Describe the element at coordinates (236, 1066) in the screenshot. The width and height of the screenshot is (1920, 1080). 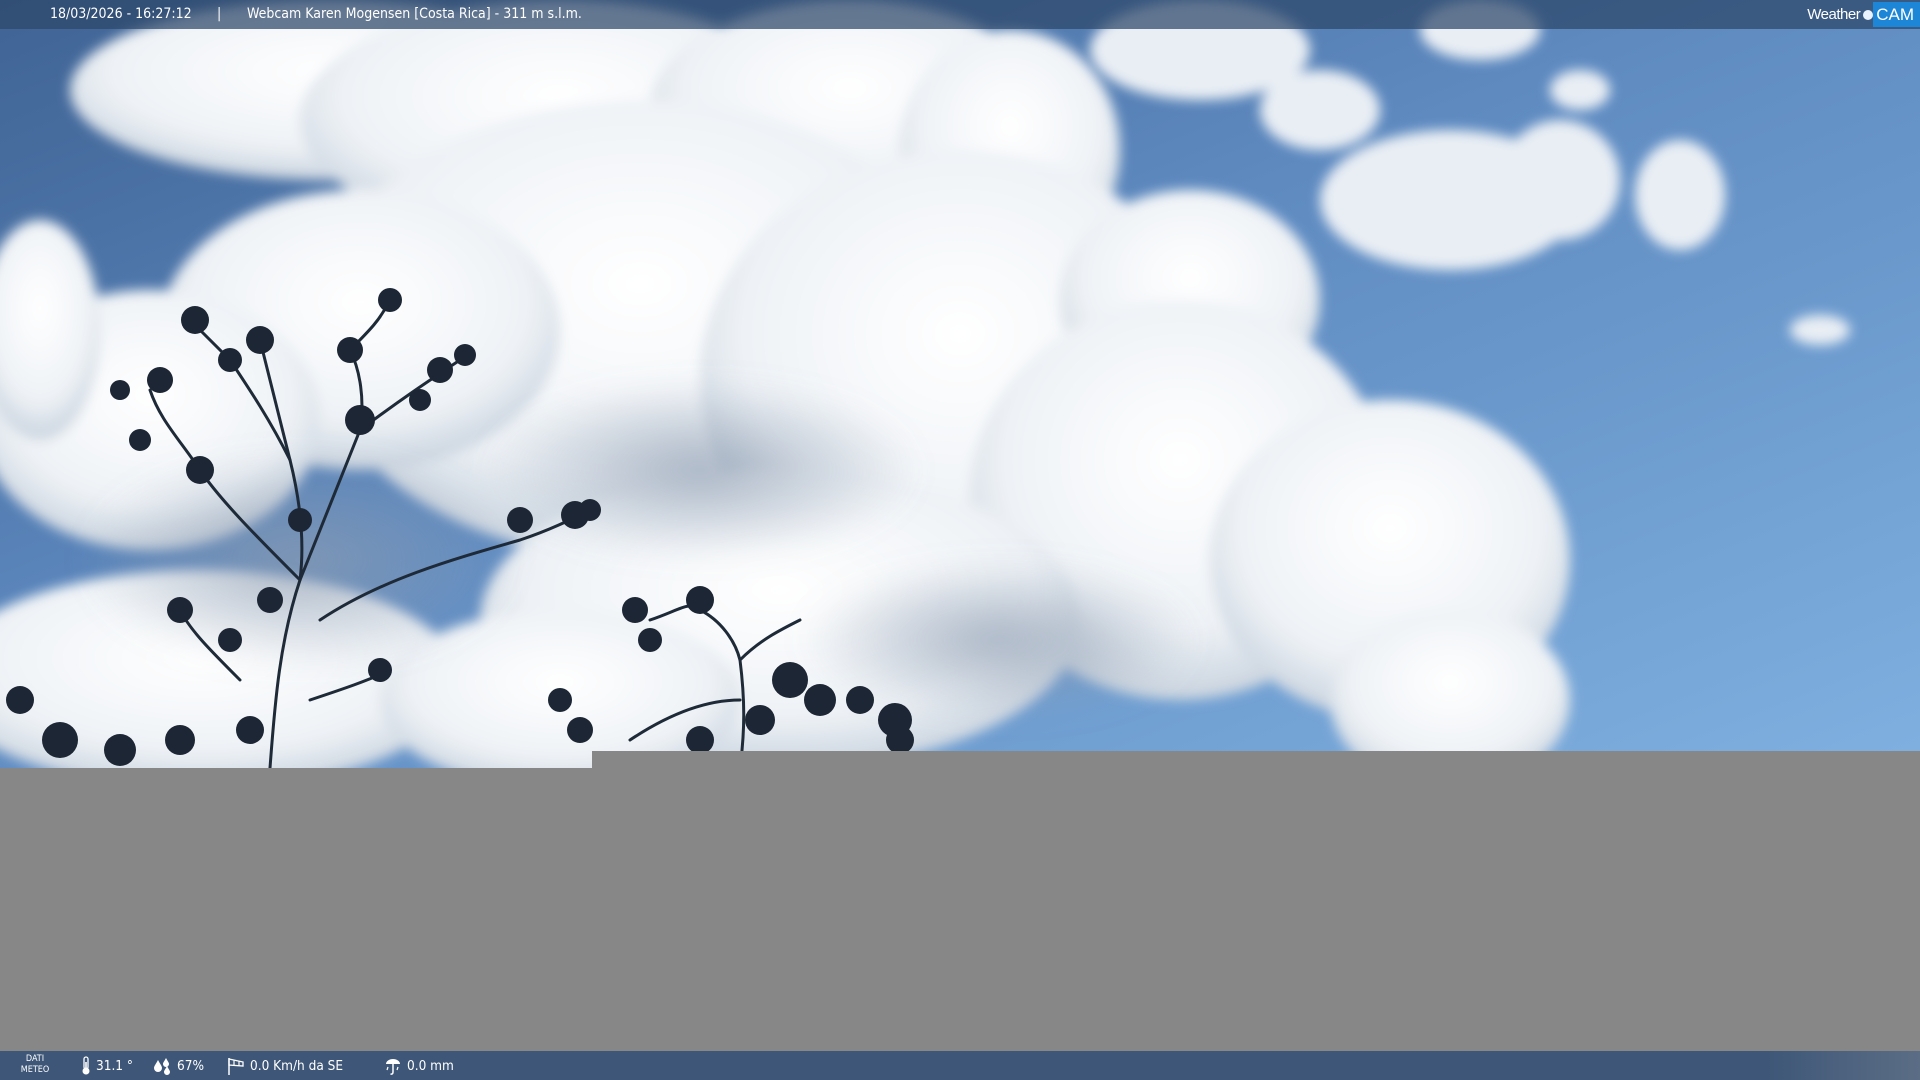
I see `windsock-icon` at that location.